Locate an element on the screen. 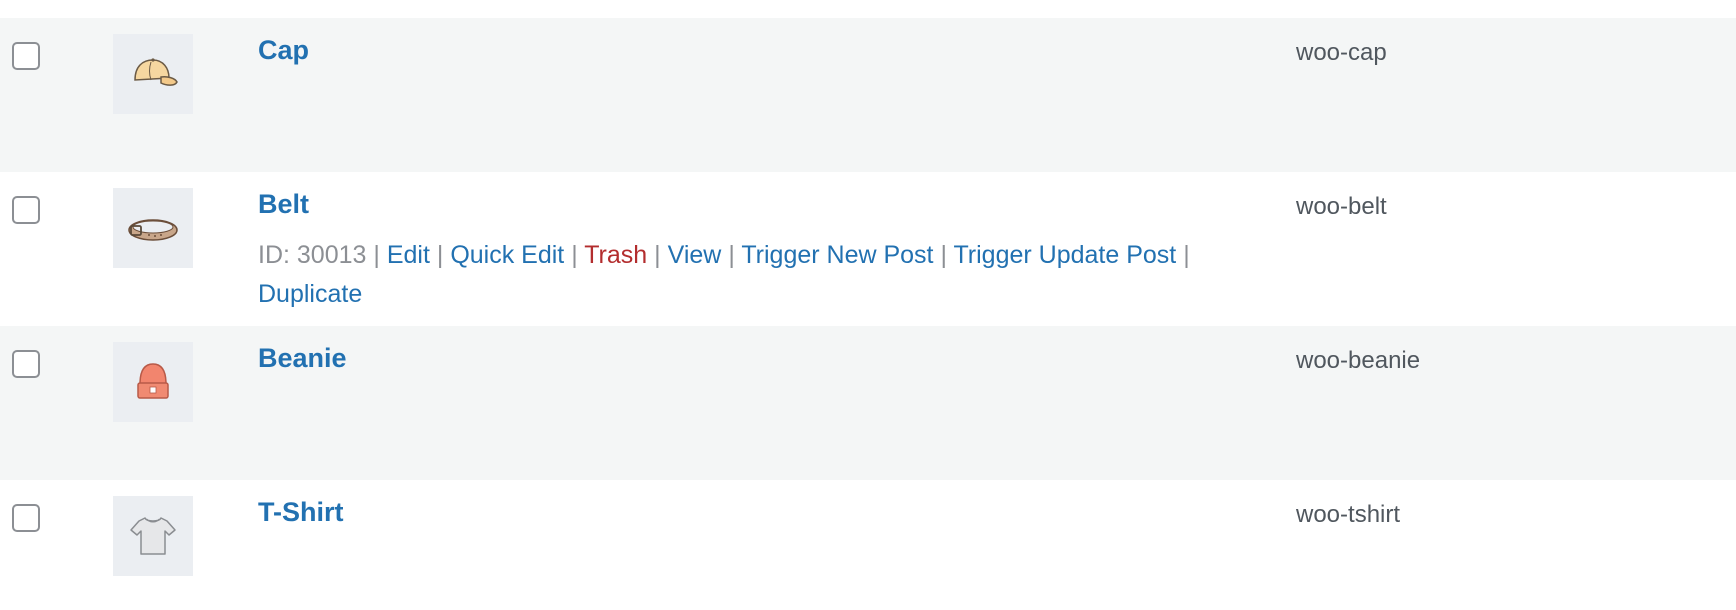 The width and height of the screenshot is (1736, 610). belt-icon is located at coordinates (153, 230).